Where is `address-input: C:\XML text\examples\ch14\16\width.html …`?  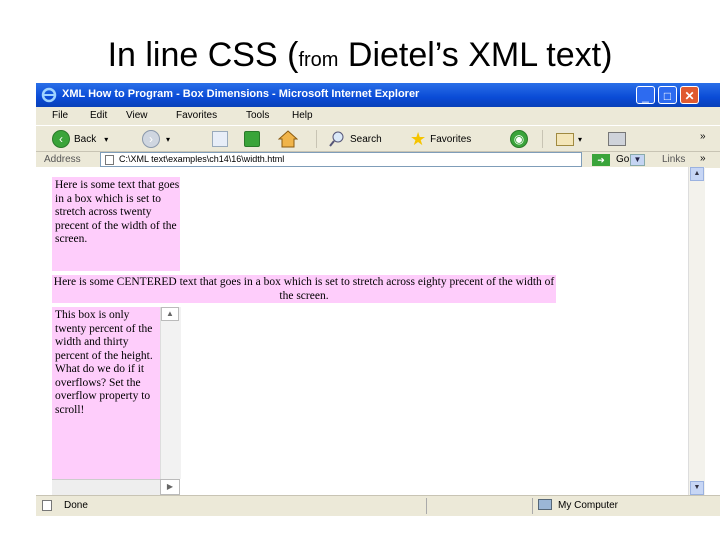
address-input: C:\XML text\examples\ch14\16\width.html … is located at coordinates (372, 159).